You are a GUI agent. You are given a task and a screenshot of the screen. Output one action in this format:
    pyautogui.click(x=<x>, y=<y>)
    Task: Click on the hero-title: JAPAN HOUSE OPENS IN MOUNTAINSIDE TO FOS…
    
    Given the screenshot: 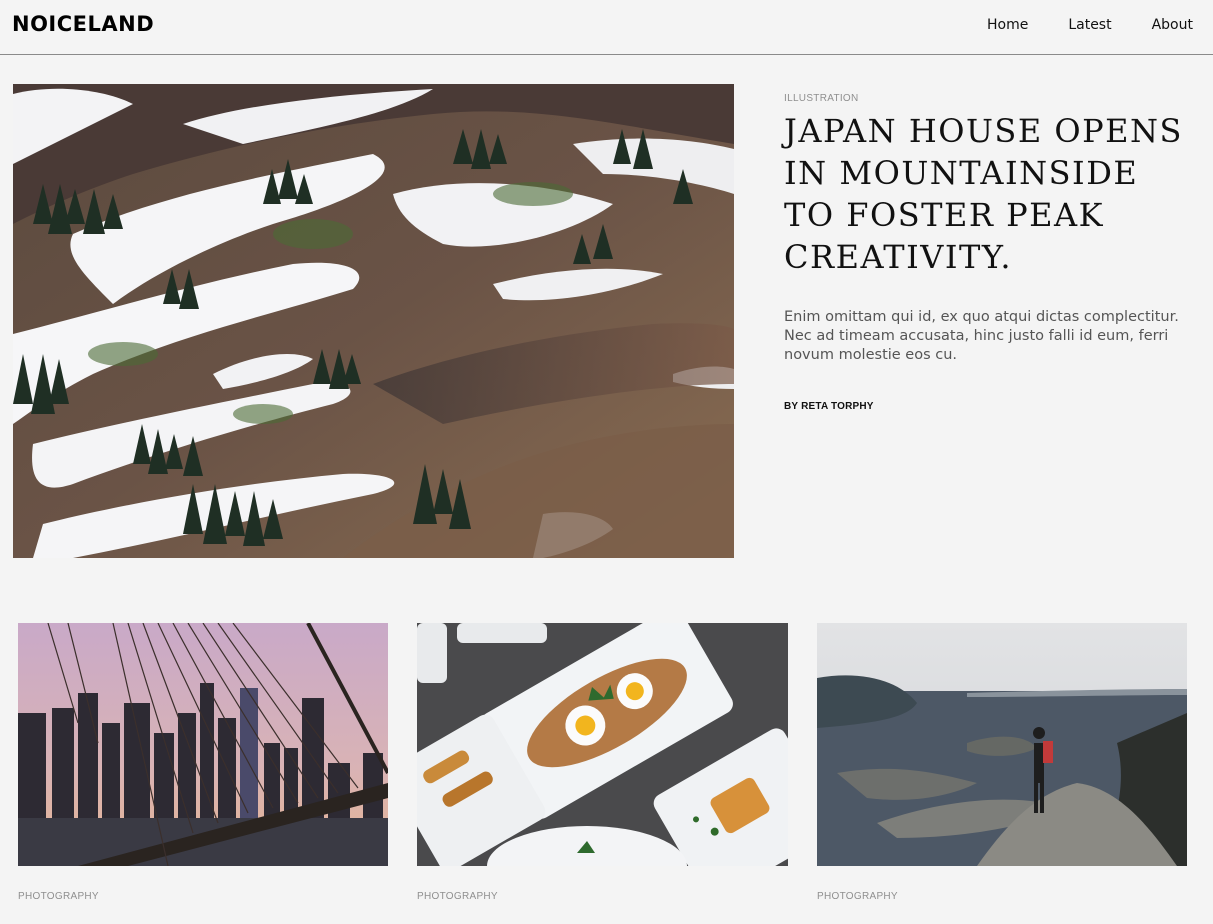 What is the action you would take?
    pyautogui.click(x=991, y=194)
    